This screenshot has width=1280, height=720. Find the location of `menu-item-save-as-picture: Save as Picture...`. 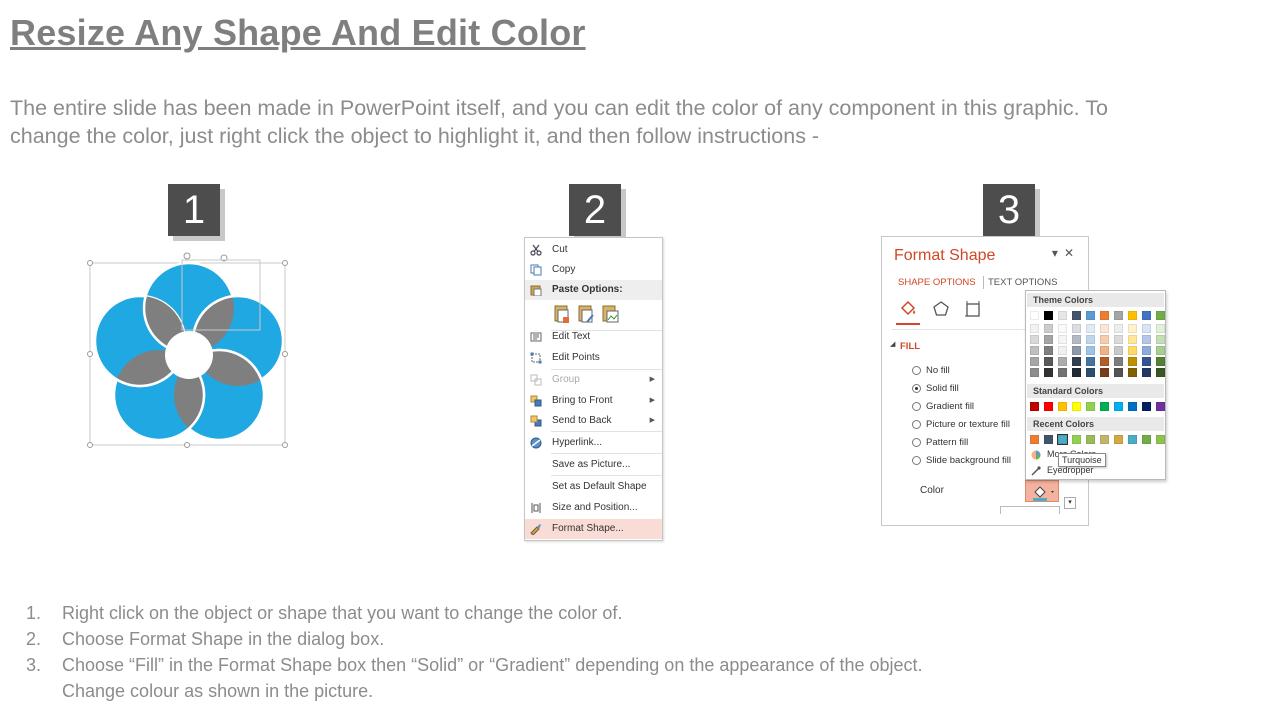

menu-item-save-as-picture: Save as Picture... is located at coordinates (593, 465).